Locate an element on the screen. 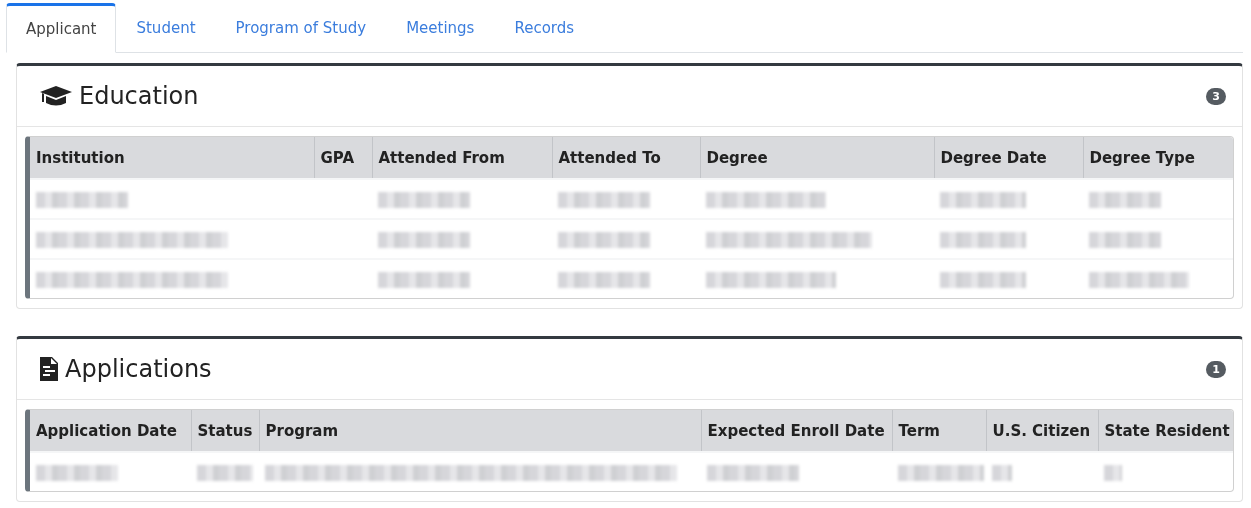  tab: Meetings is located at coordinates (440, 28).